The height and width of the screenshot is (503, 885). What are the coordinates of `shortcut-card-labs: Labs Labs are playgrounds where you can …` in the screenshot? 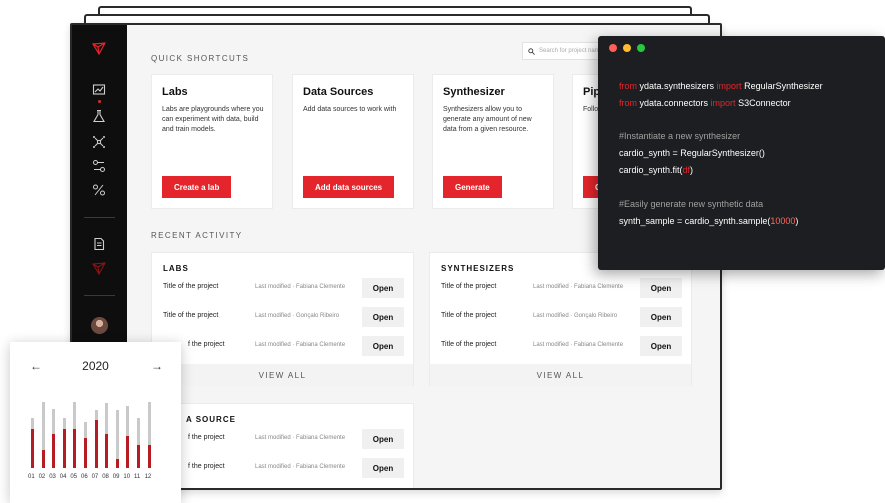 It's located at (212, 141).